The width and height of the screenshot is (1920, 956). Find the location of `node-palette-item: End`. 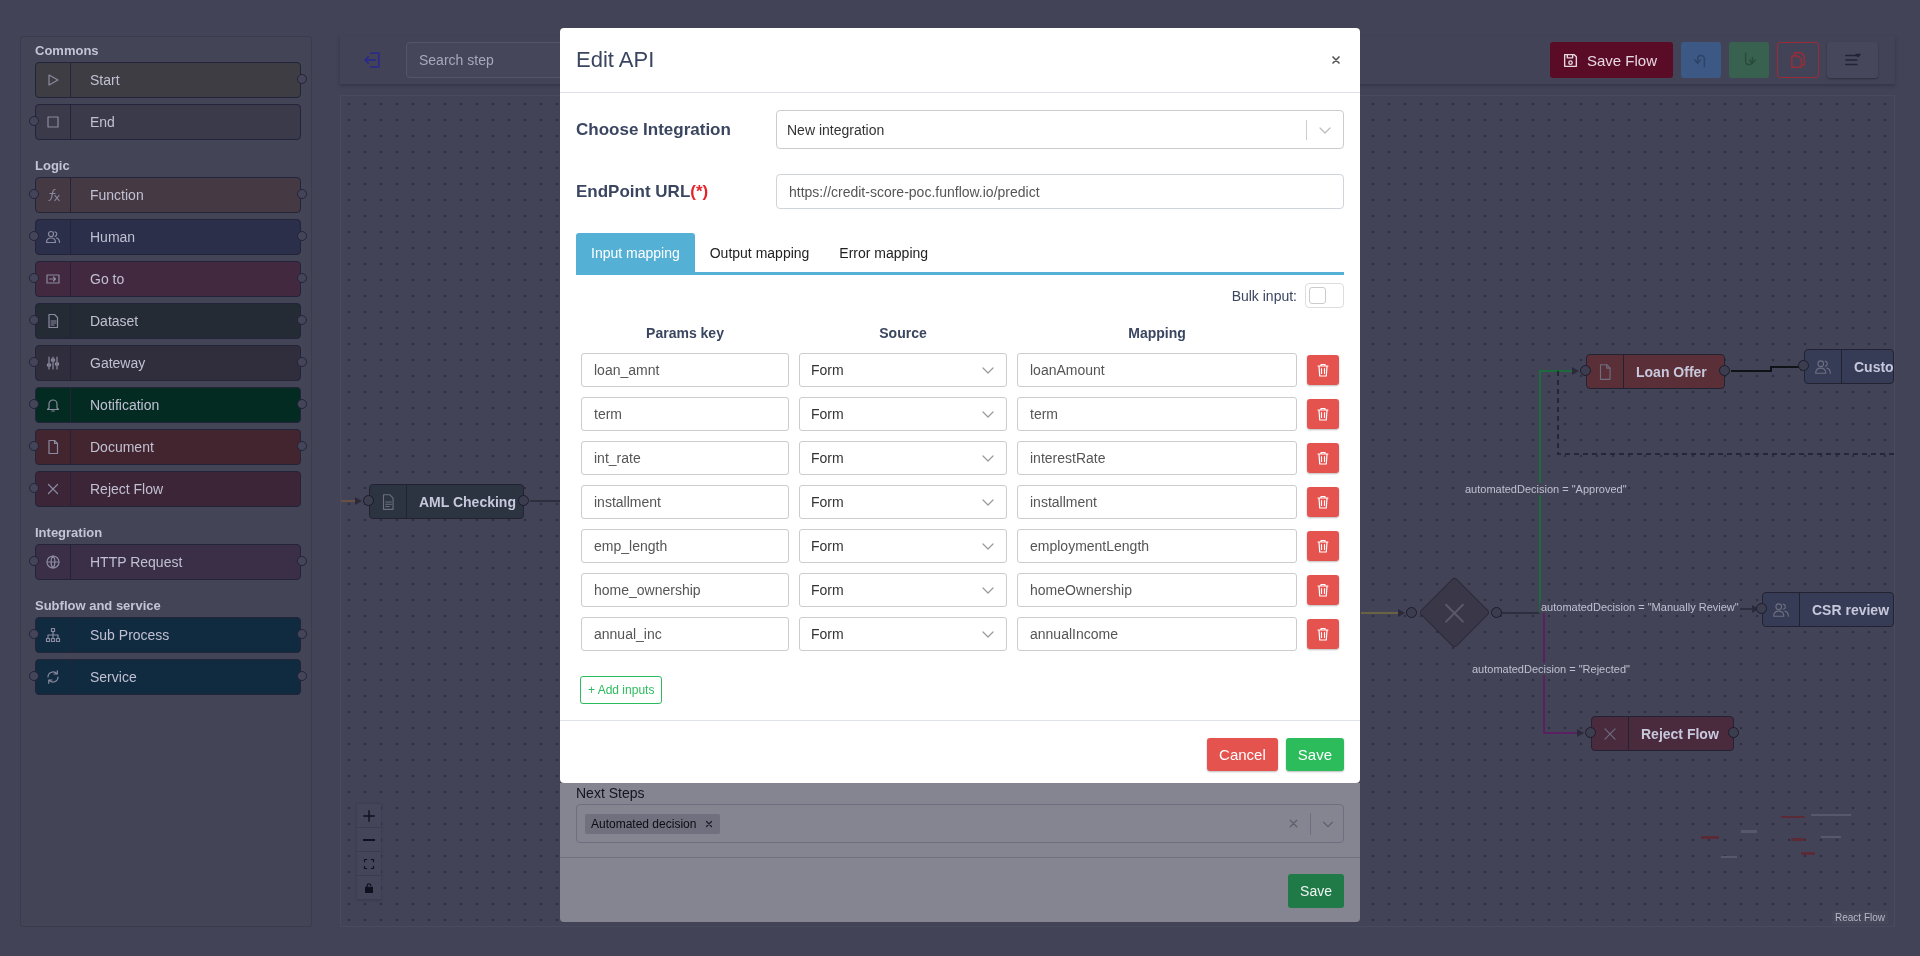

node-palette-item: End is located at coordinates (168, 122).